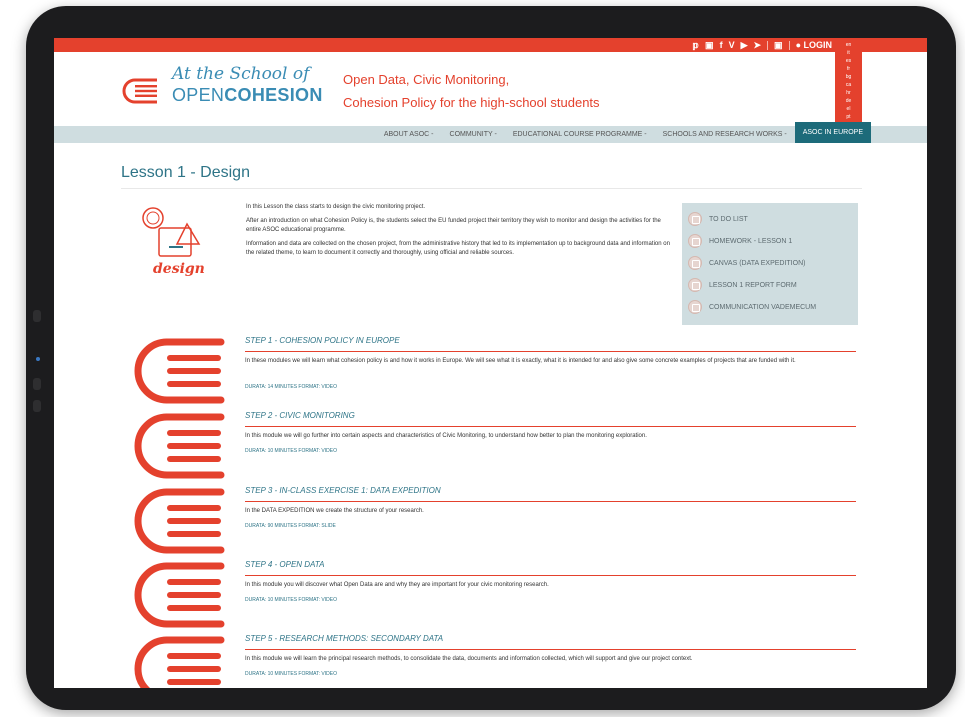 The width and height of the screenshot is (965, 717). Describe the element at coordinates (848, 61) in the screenshot. I see `language-option: es` at that location.